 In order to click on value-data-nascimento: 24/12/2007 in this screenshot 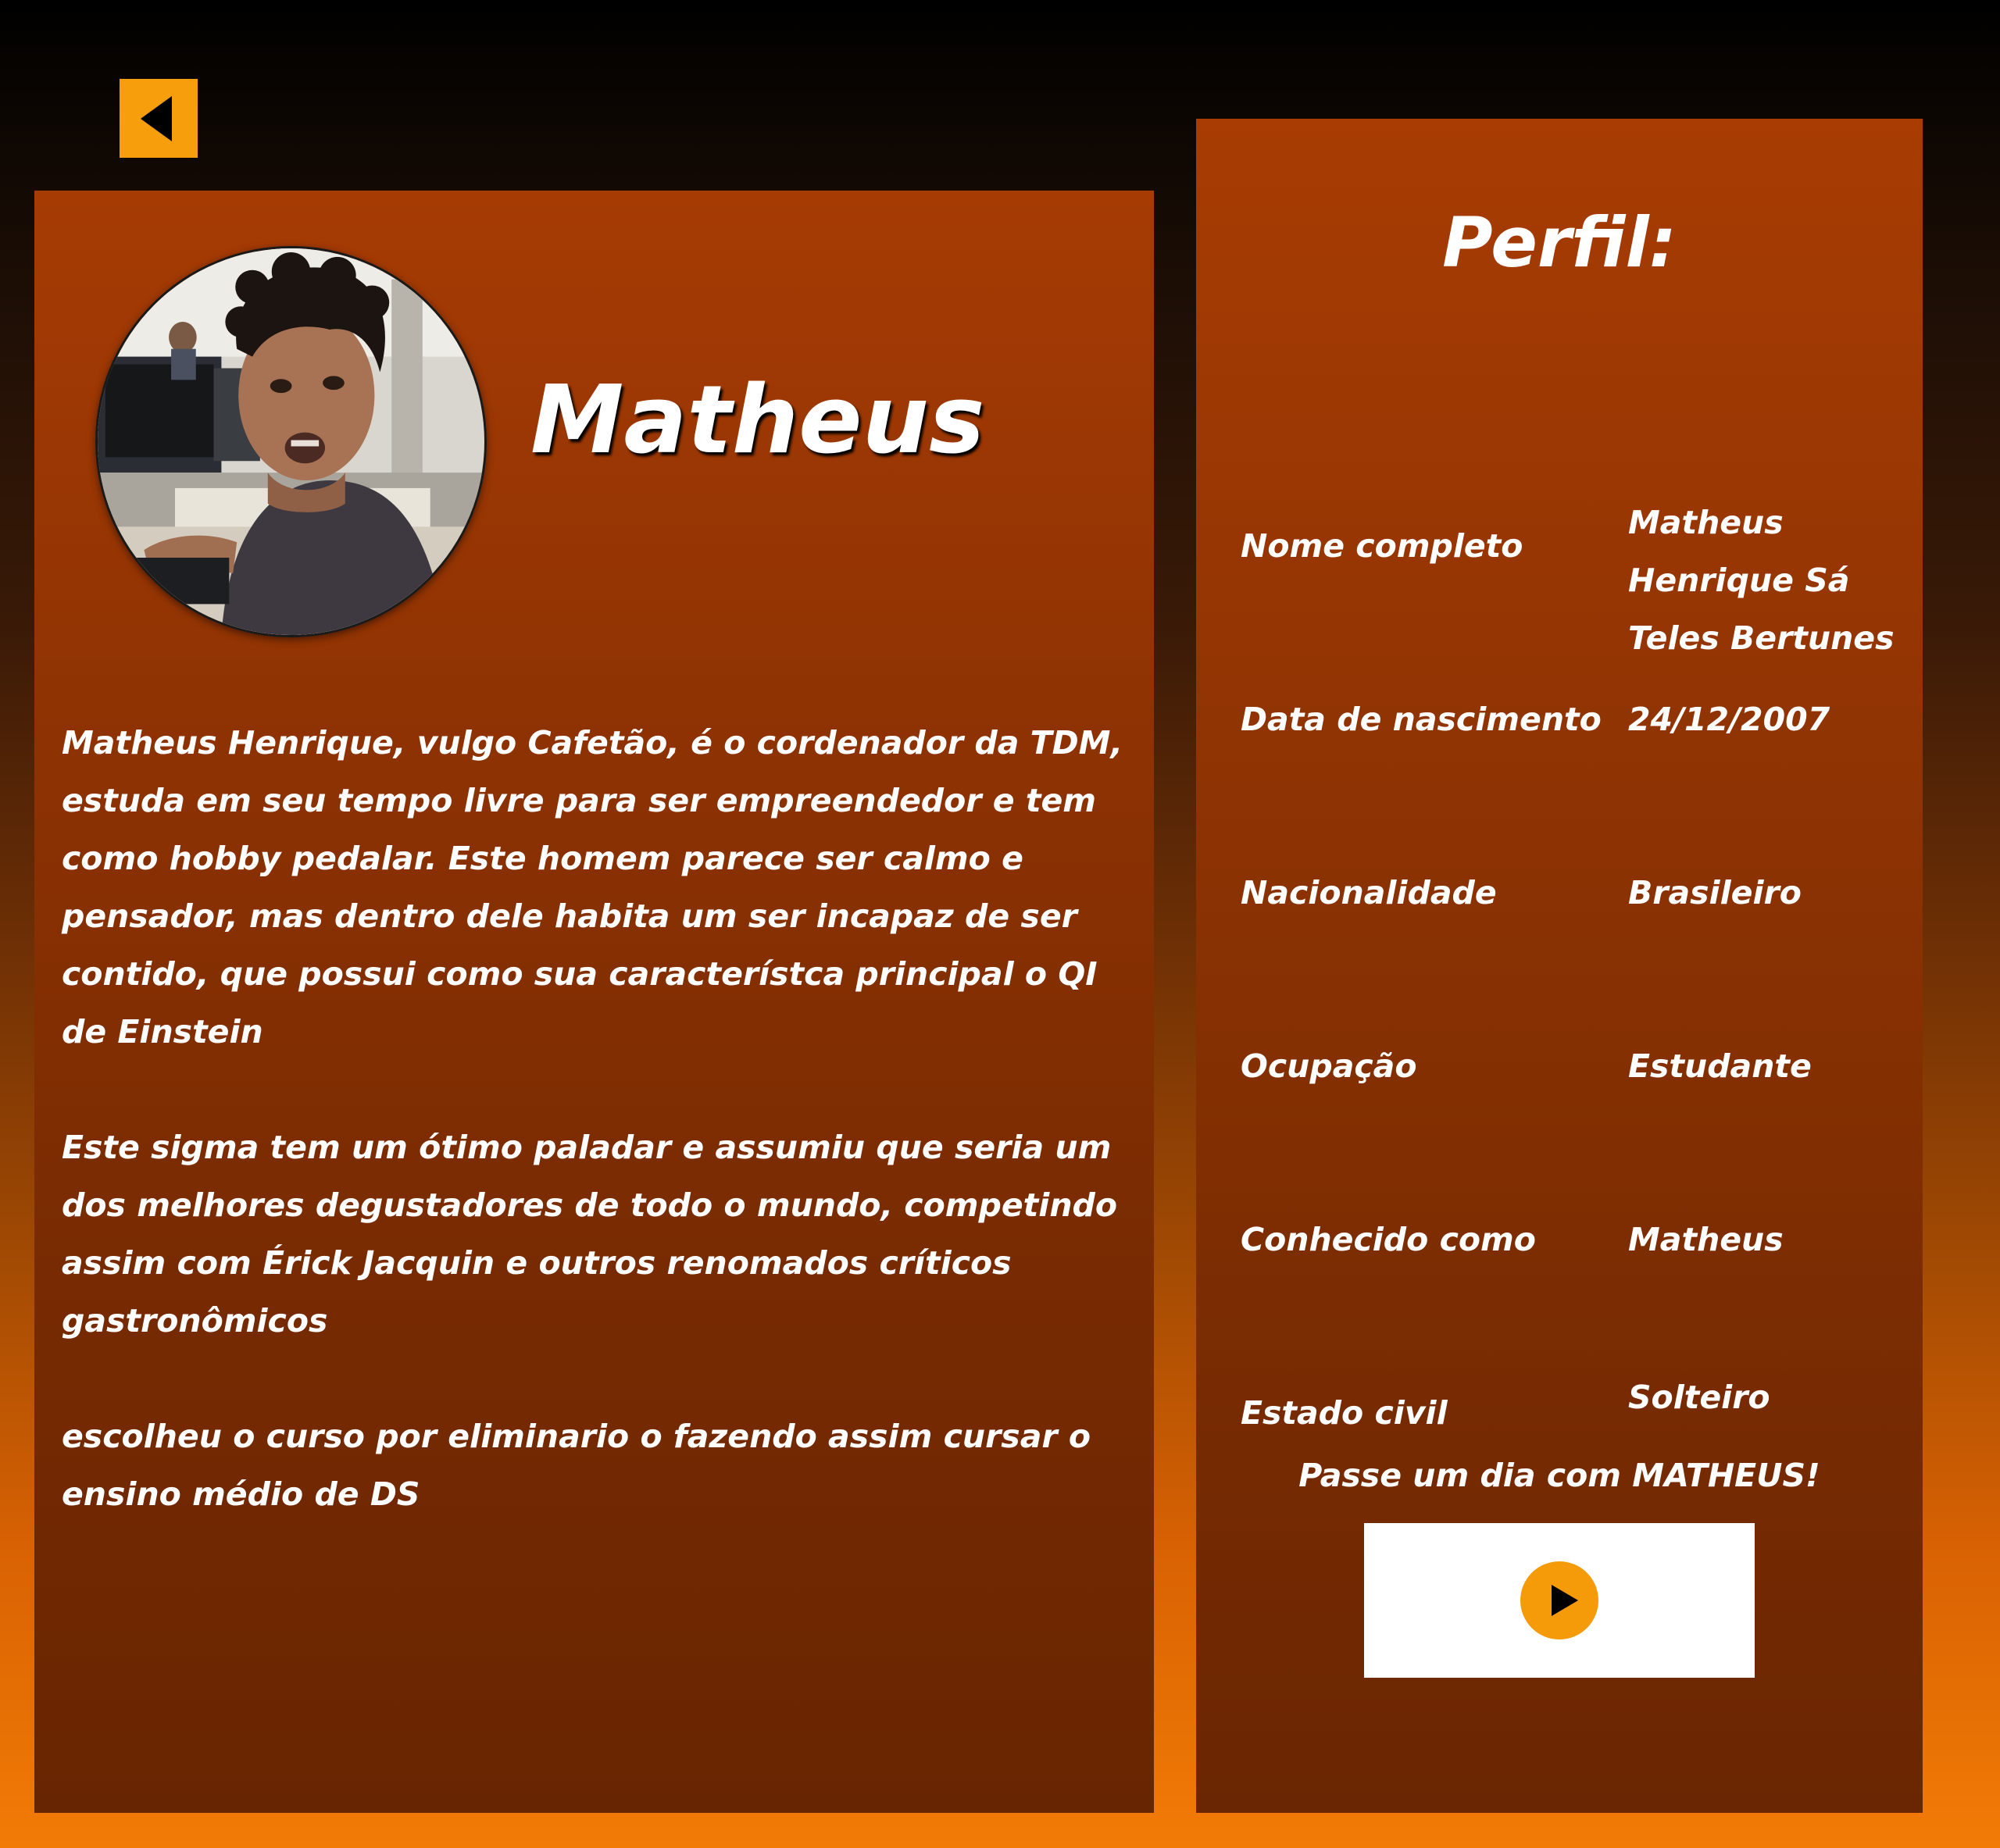, I will do `click(1729, 719)`.